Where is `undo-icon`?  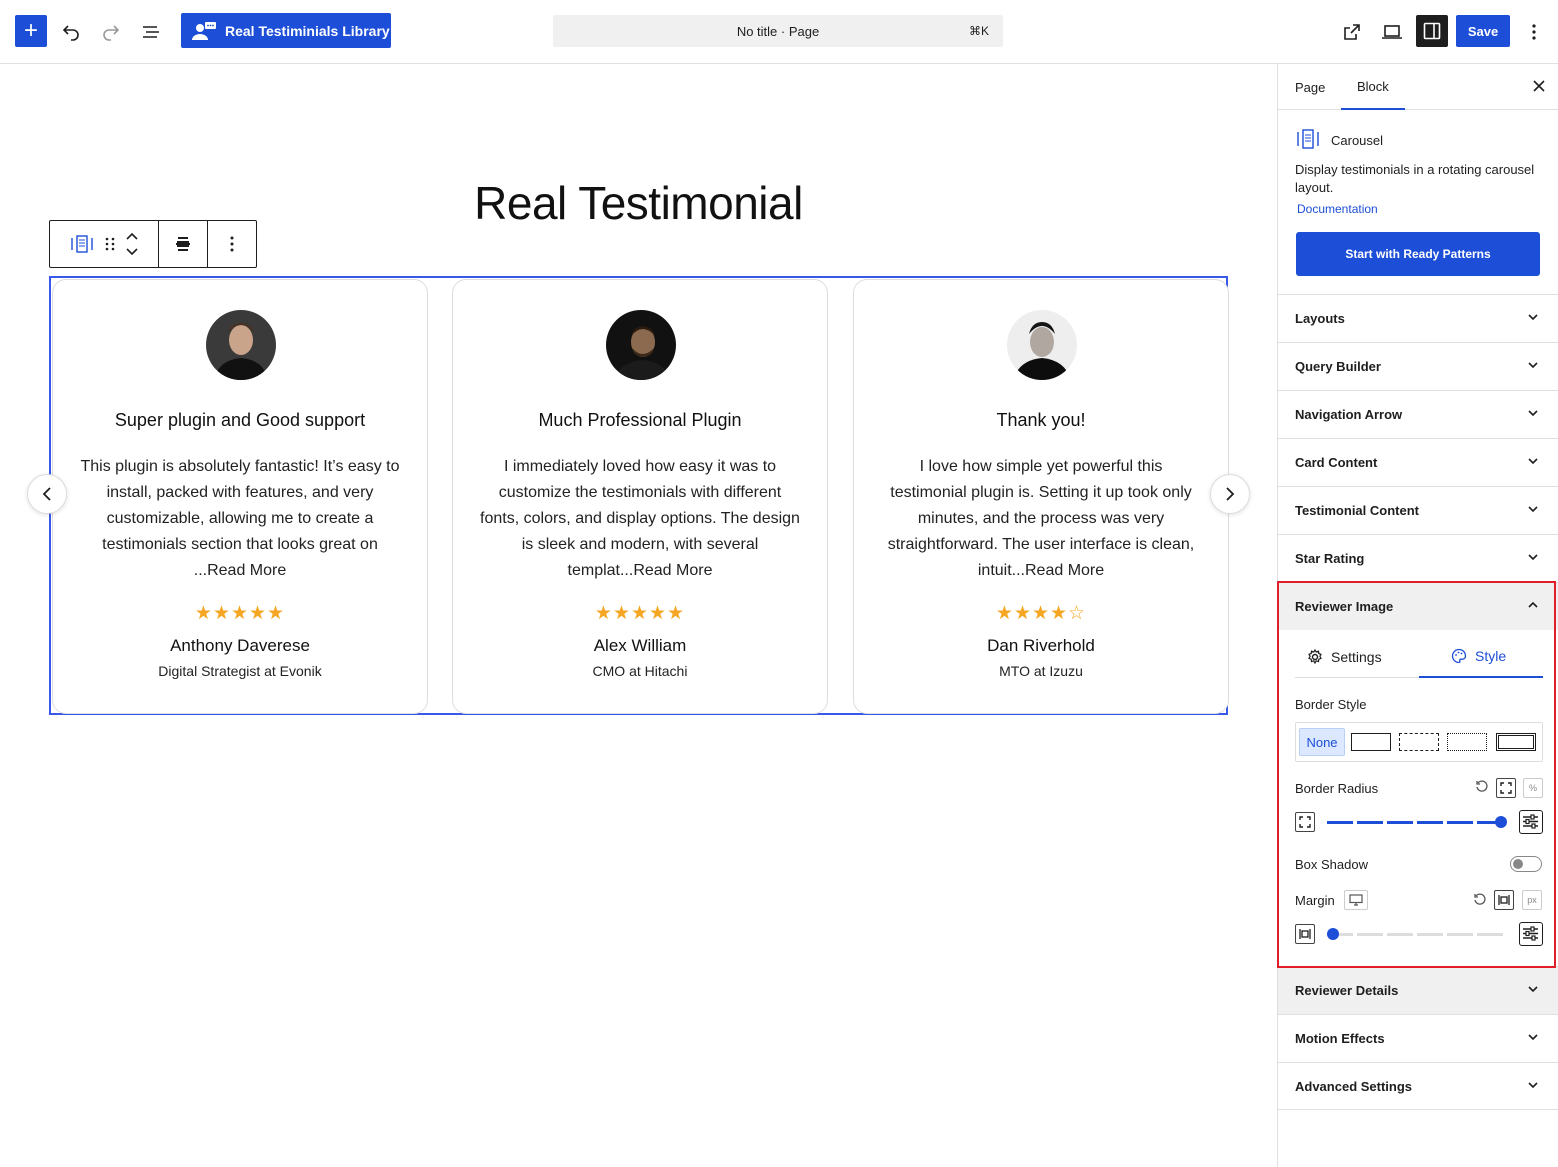 undo-icon is located at coordinates (70, 33).